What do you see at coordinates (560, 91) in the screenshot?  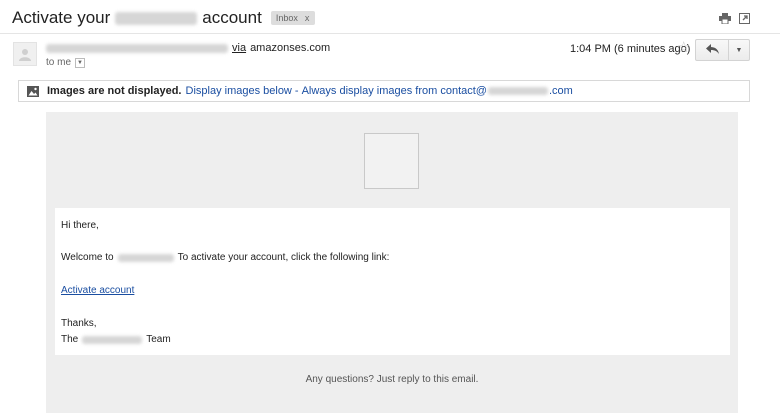 I see `always-display-domain-suffix: .com` at bounding box center [560, 91].